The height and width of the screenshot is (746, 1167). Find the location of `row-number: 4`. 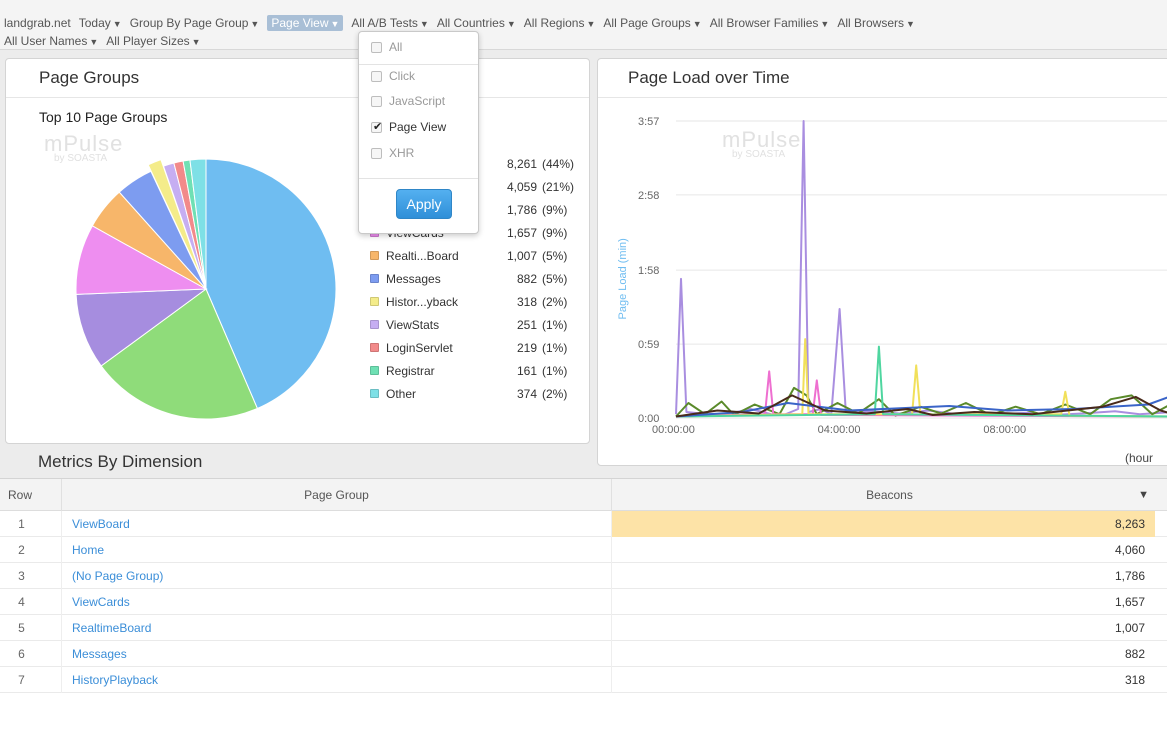

row-number: 4 is located at coordinates (31, 602).